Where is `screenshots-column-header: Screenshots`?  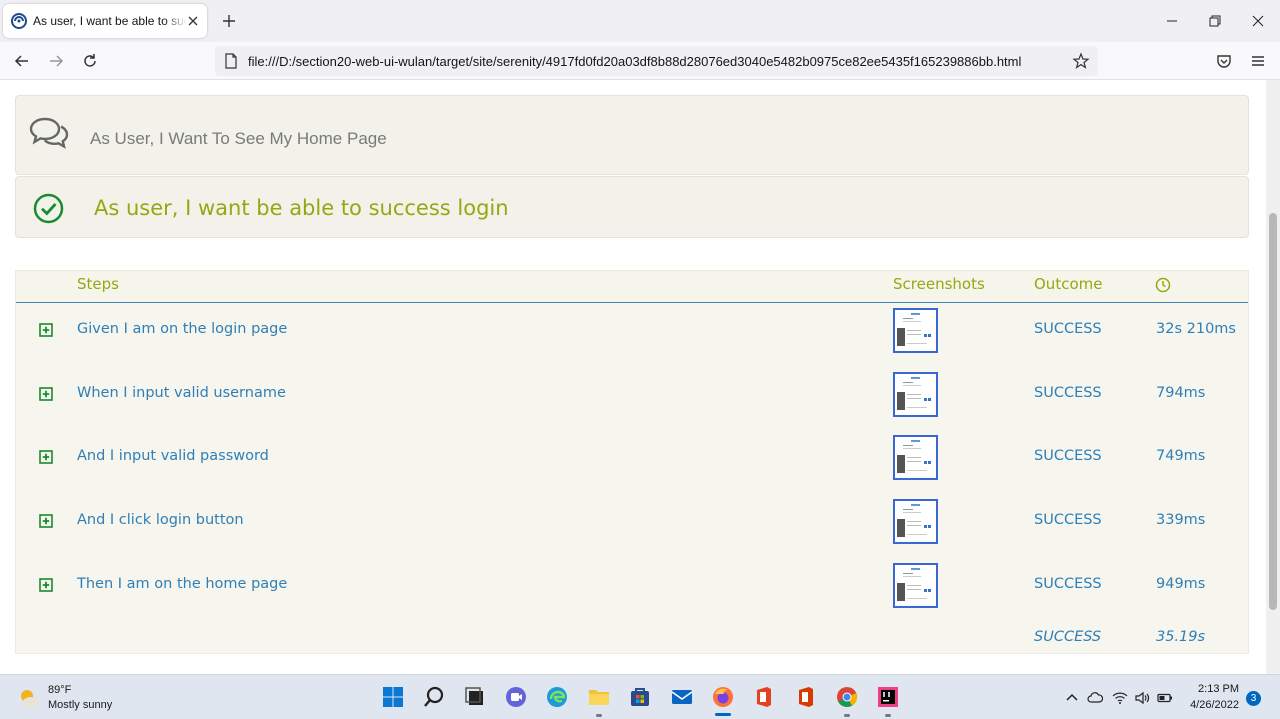
screenshots-column-header: Screenshots is located at coordinates (939, 284).